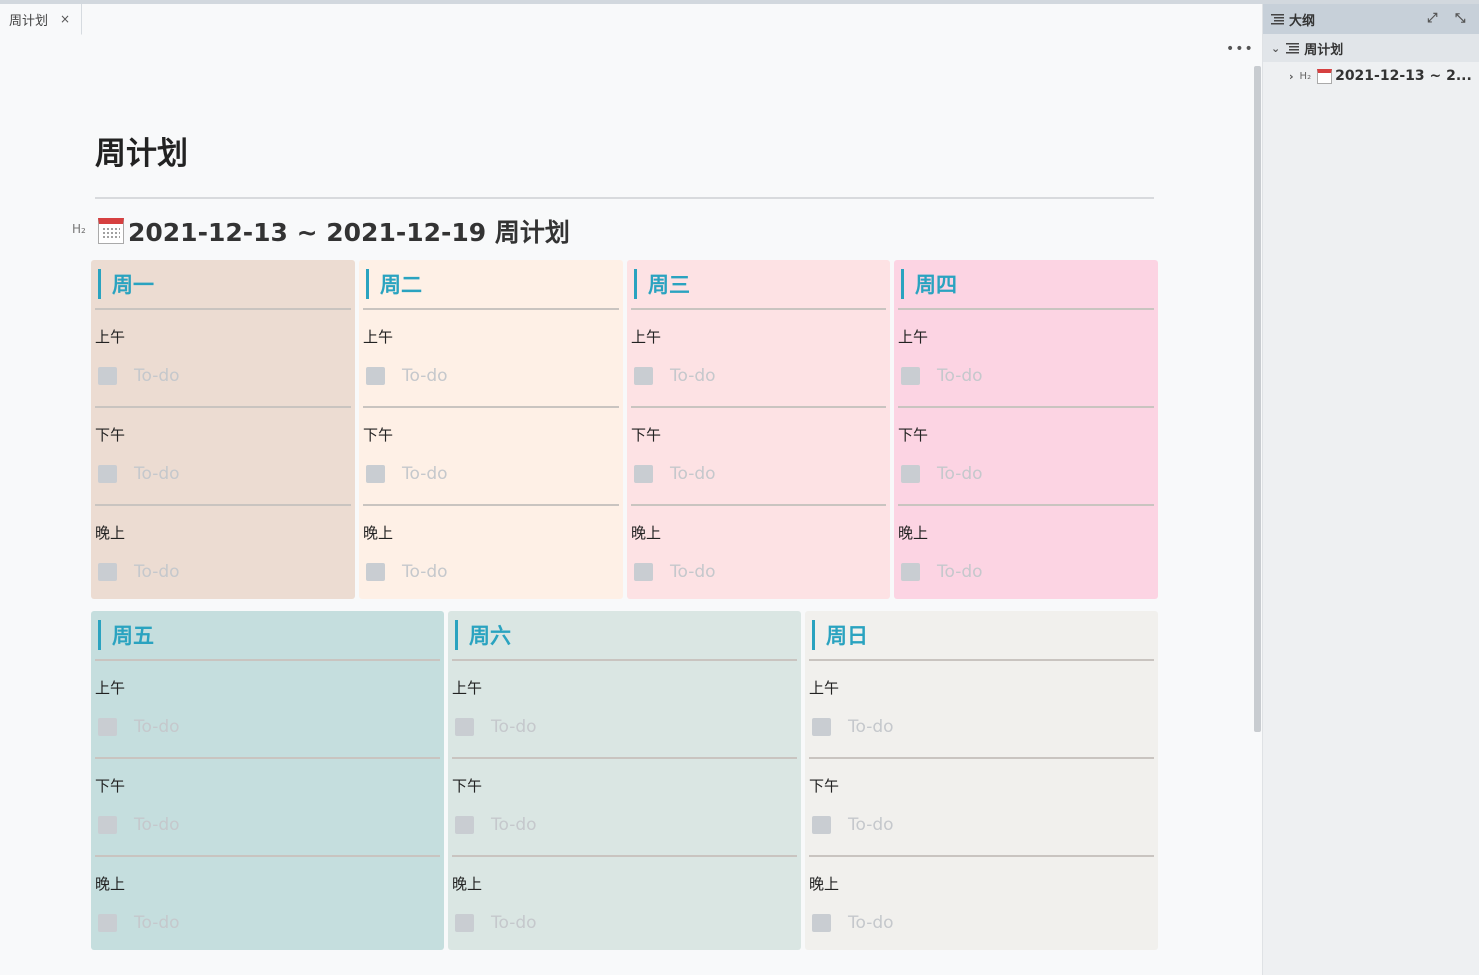 The width and height of the screenshot is (1479, 975). I want to click on scrollbar-thumb, so click(1257, 399).